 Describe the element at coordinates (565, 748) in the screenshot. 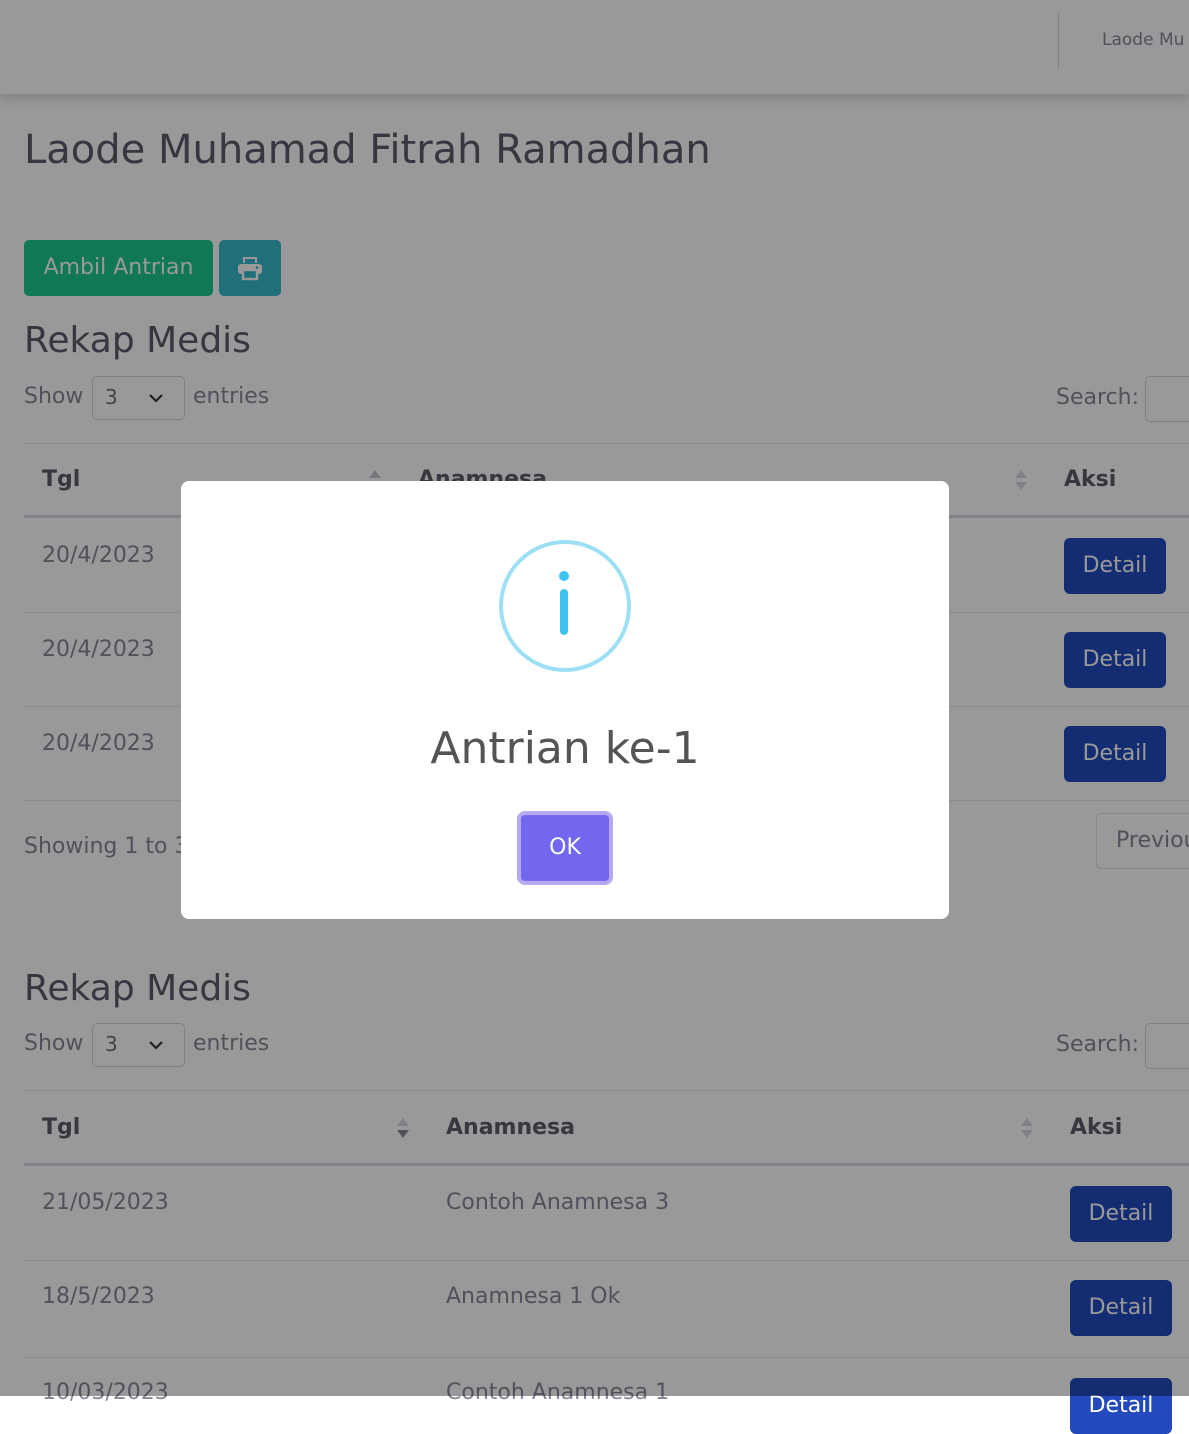

I see `dialog-title: Antrian ke-1` at that location.